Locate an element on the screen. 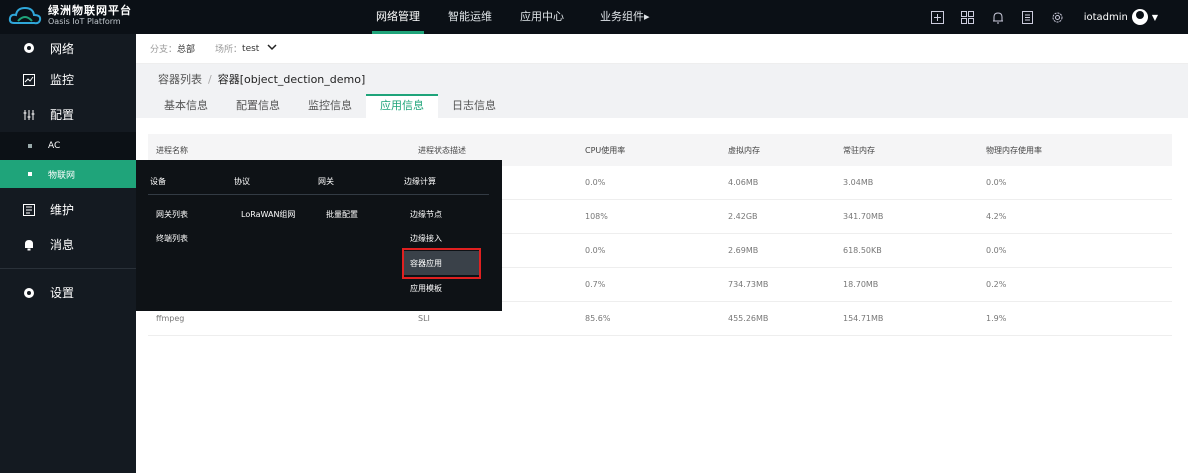 This screenshot has height=473, width=1188. menu-group-protocols: 协议 is located at coordinates (242, 181).